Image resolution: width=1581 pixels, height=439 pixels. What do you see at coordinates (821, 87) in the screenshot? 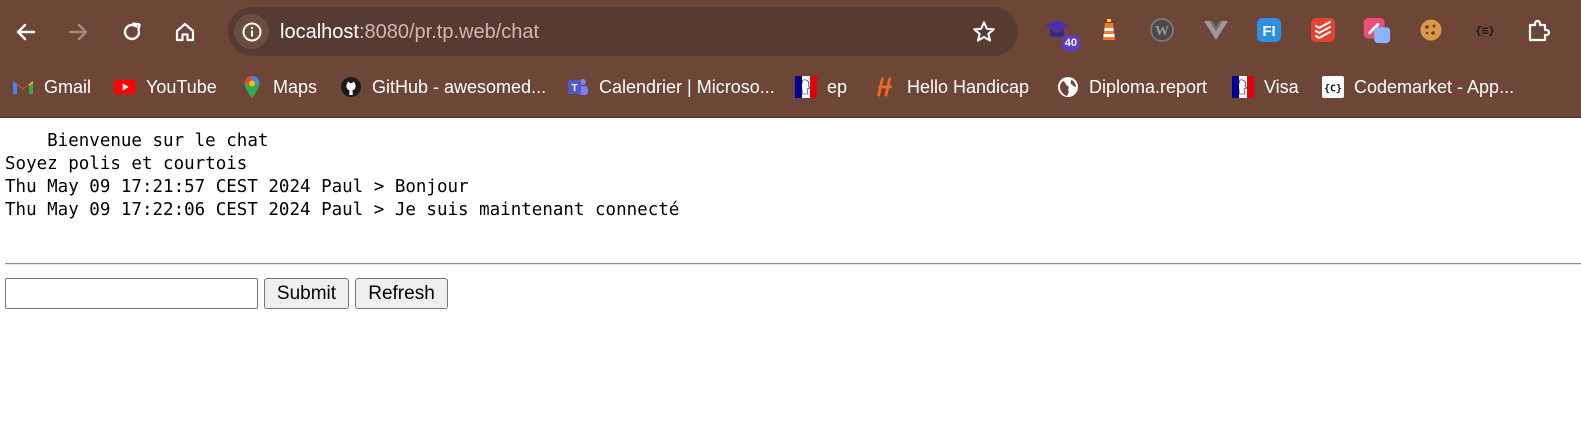
I see `bookmark-ep: ep` at bounding box center [821, 87].